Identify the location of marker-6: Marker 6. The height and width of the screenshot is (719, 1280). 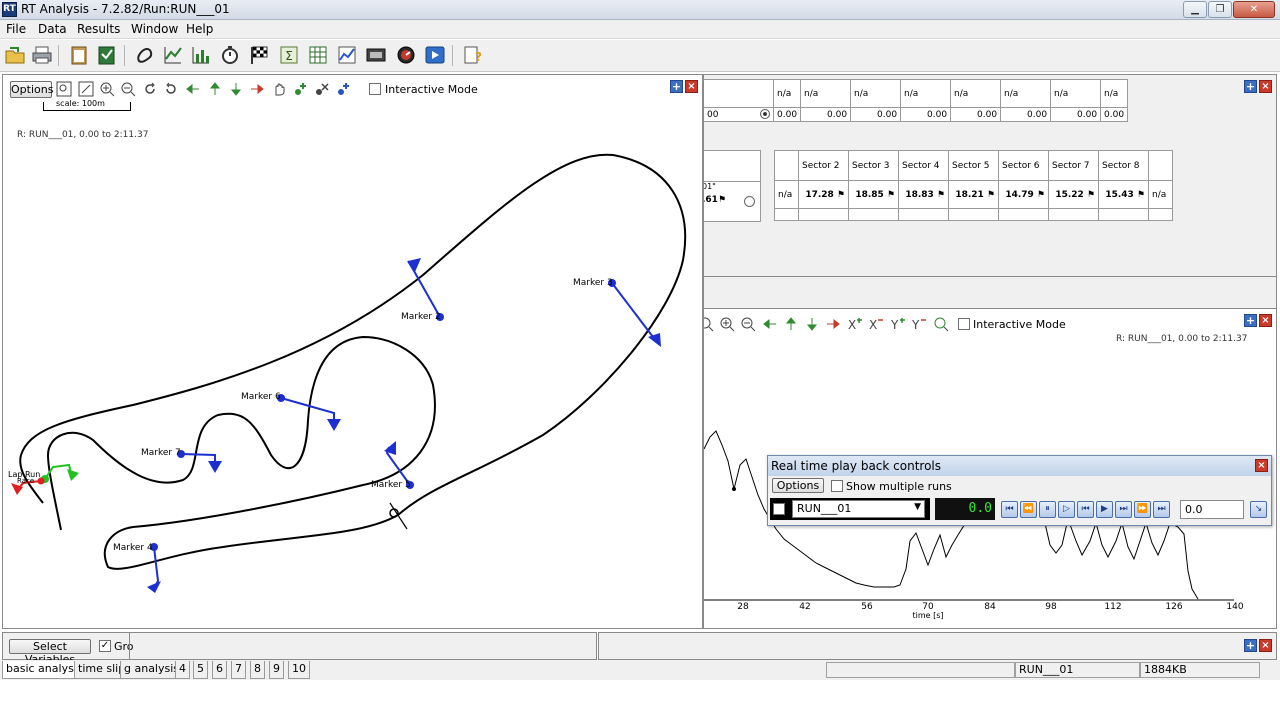
(291, 411).